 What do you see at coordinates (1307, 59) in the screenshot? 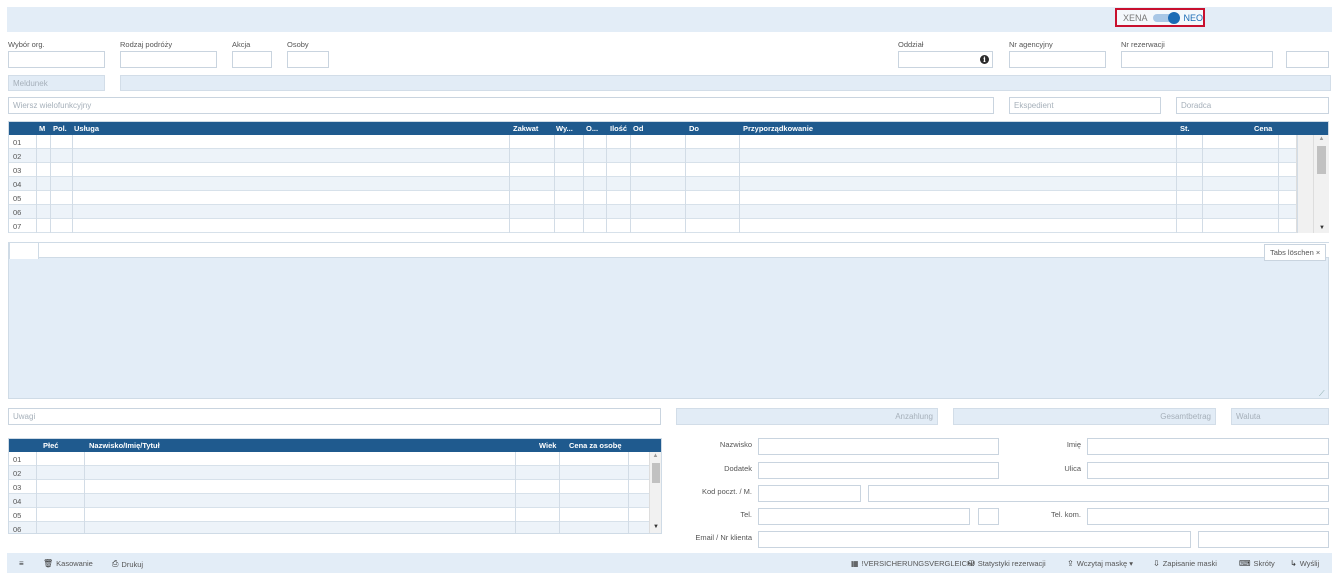
I see `extra-input` at bounding box center [1307, 59].